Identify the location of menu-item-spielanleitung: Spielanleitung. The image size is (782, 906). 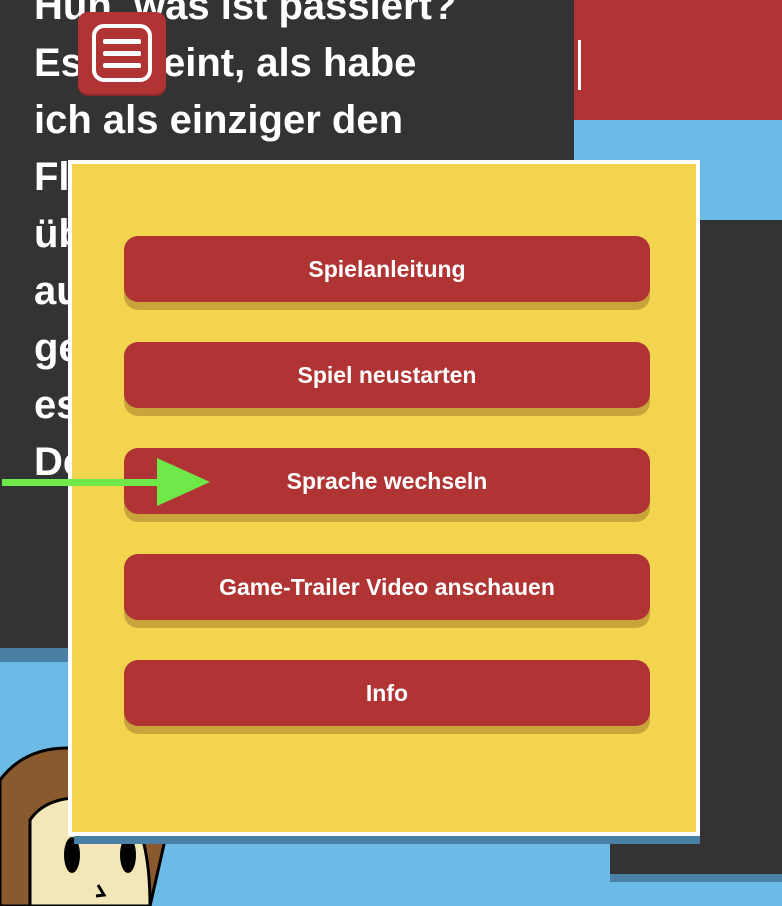
(387, 269).